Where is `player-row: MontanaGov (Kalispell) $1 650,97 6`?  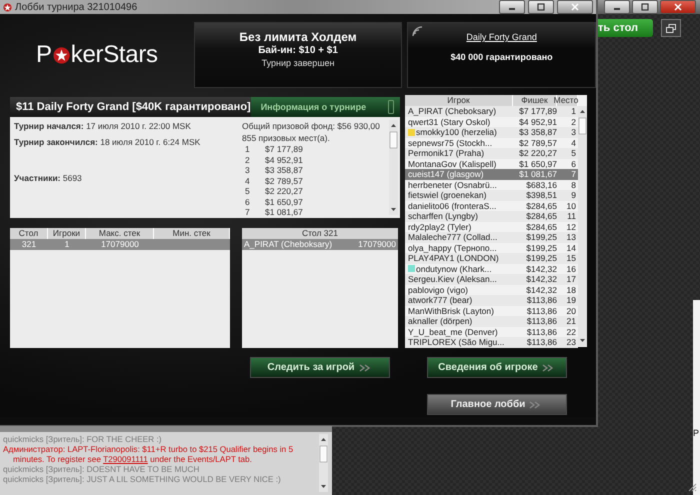 player-row: MontanaGov (Kalispell) $1 650,97 6 is located at coordinates (491, 163).